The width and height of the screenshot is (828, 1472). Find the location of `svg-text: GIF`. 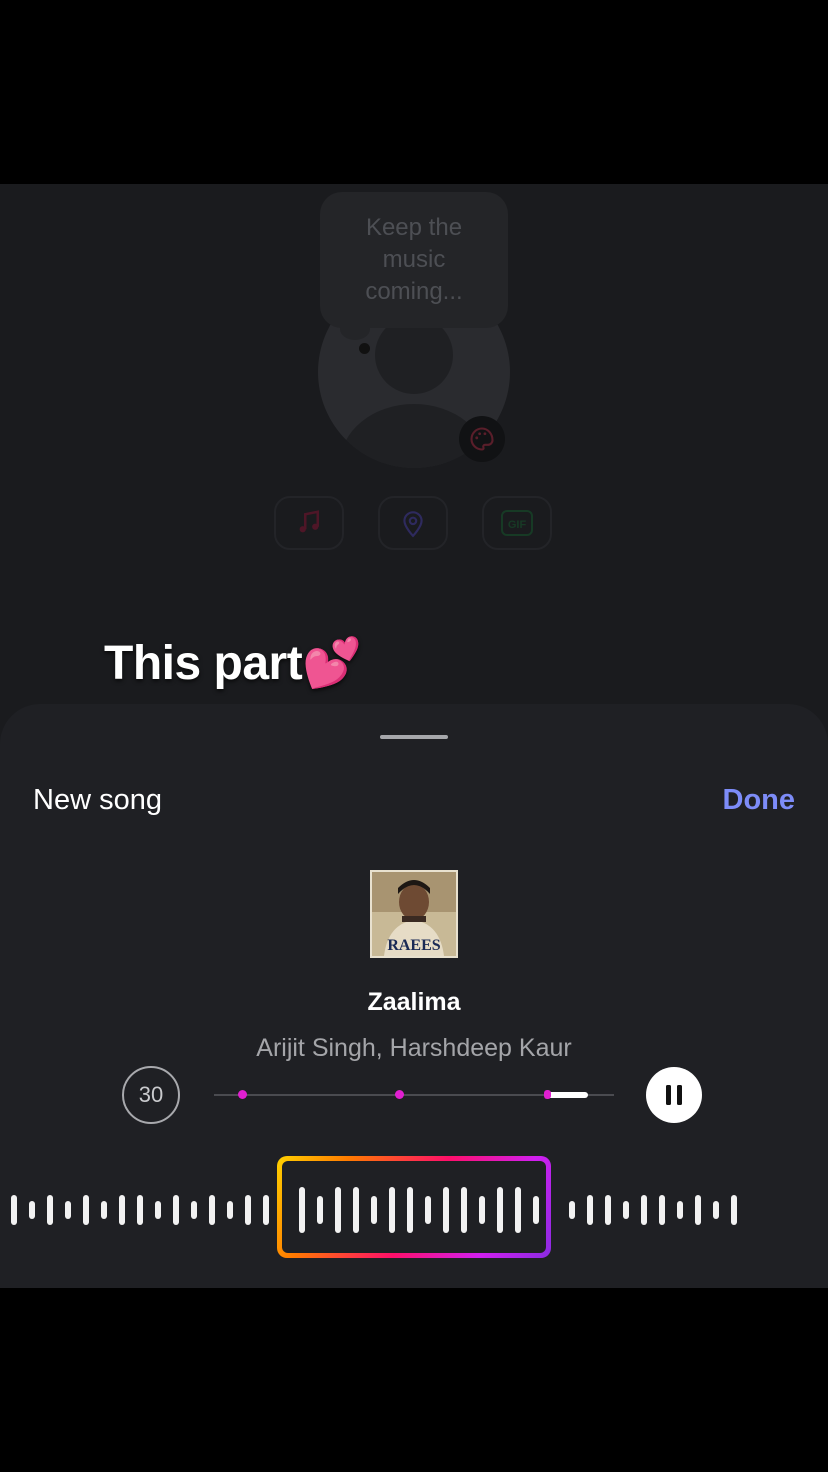

svg-text: GIF is located at coordinates (517, 525).